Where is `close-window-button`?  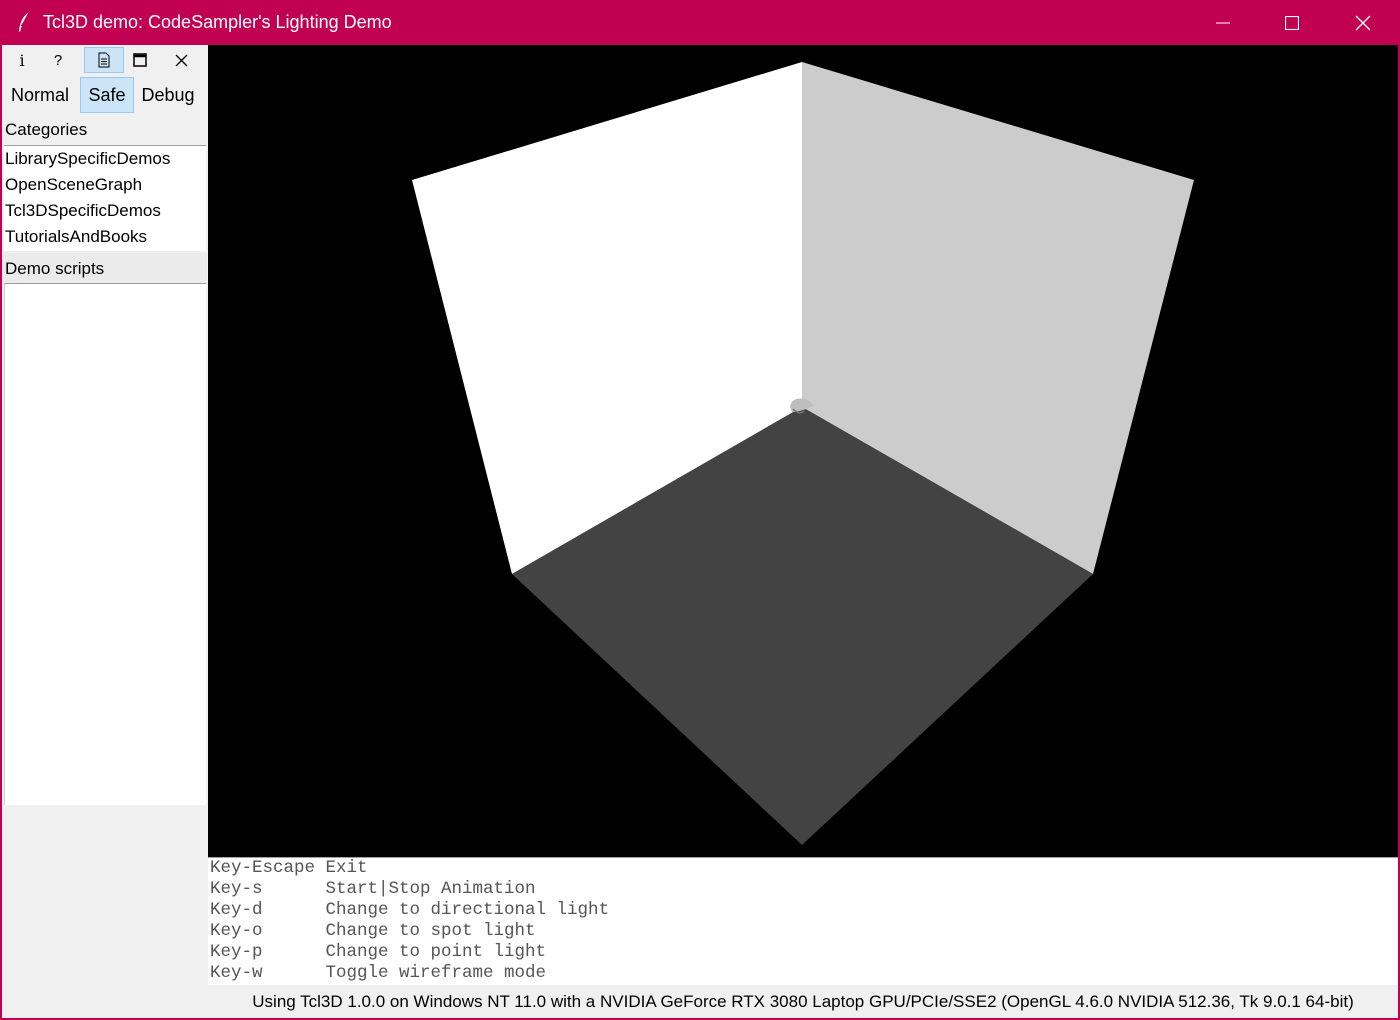
close-window-button is located at coordinates (1363, 22).